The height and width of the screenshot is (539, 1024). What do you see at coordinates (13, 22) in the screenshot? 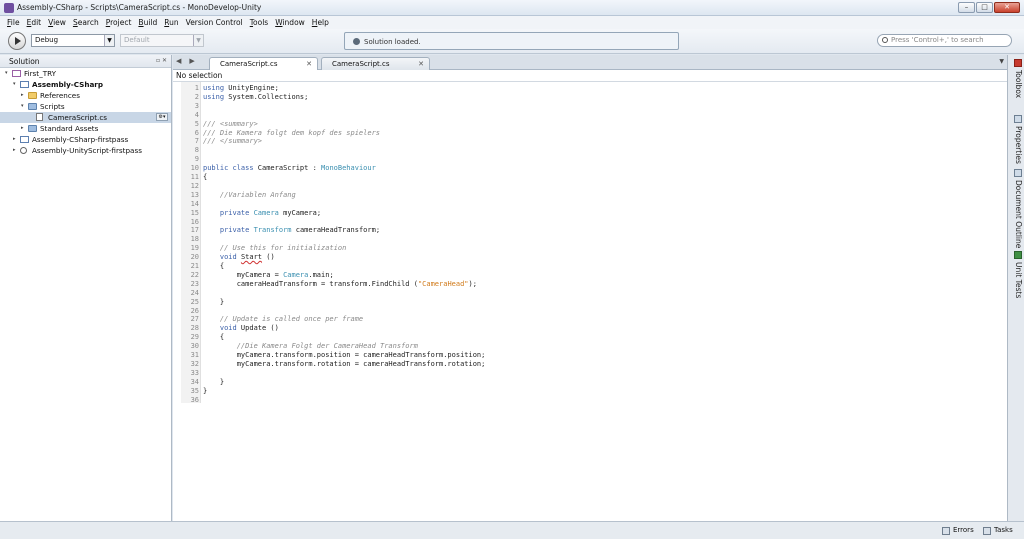
I see `menu-item: File` at bounding box center [13, 22].